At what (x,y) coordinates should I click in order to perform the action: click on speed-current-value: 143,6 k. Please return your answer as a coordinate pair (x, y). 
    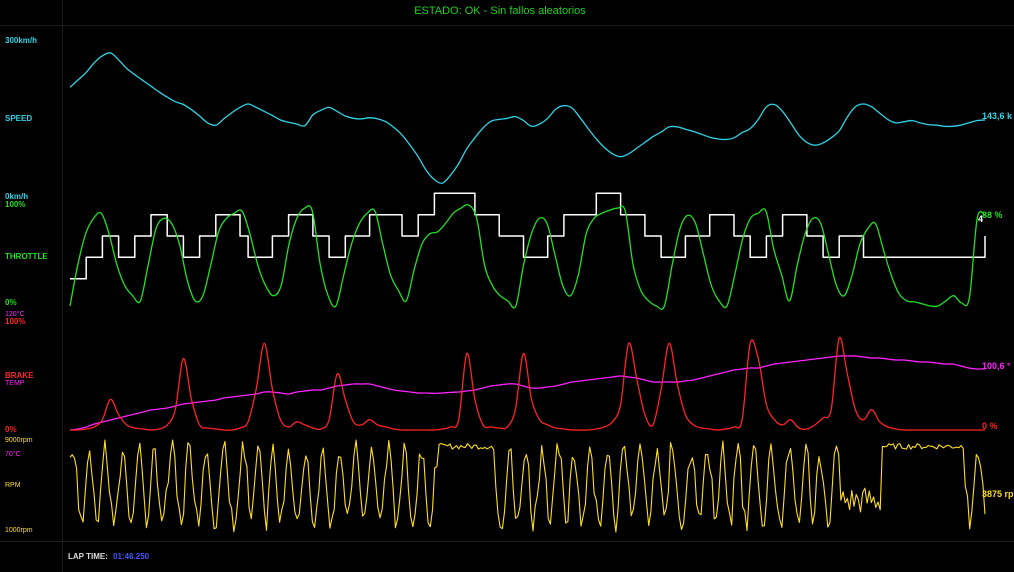
    Looking at the image, I should click on (997, 116).